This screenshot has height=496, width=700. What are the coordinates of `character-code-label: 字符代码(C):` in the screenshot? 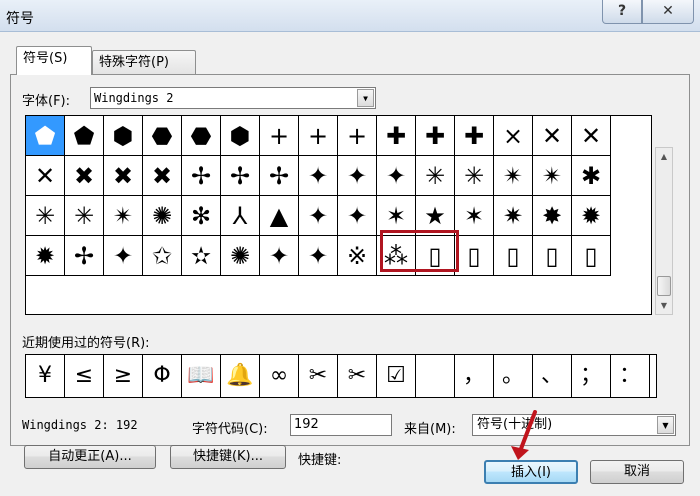 It's located at (230, 429).